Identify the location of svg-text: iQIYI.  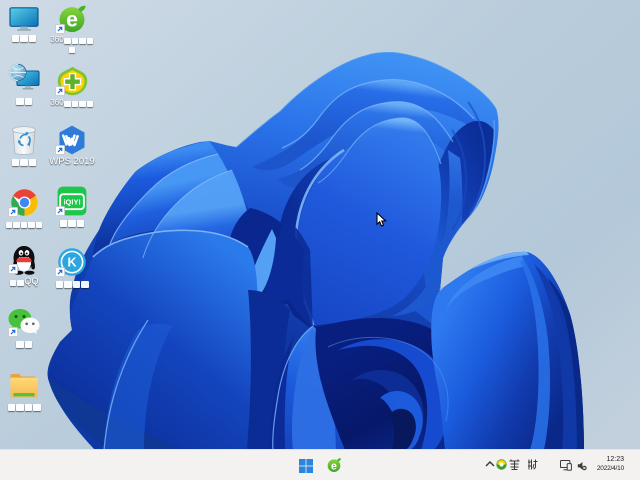
(71, 201).